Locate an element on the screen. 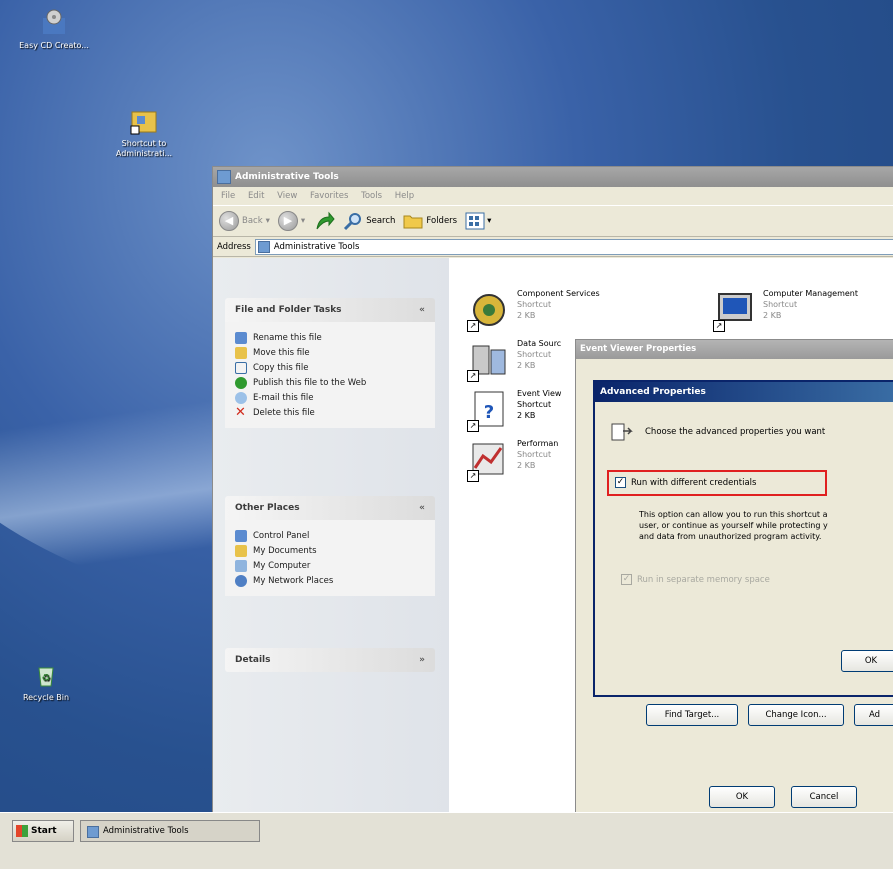 The height and width of the screenshot is (869, 893). place-label: My Computer is located at coordinates (282, 565).